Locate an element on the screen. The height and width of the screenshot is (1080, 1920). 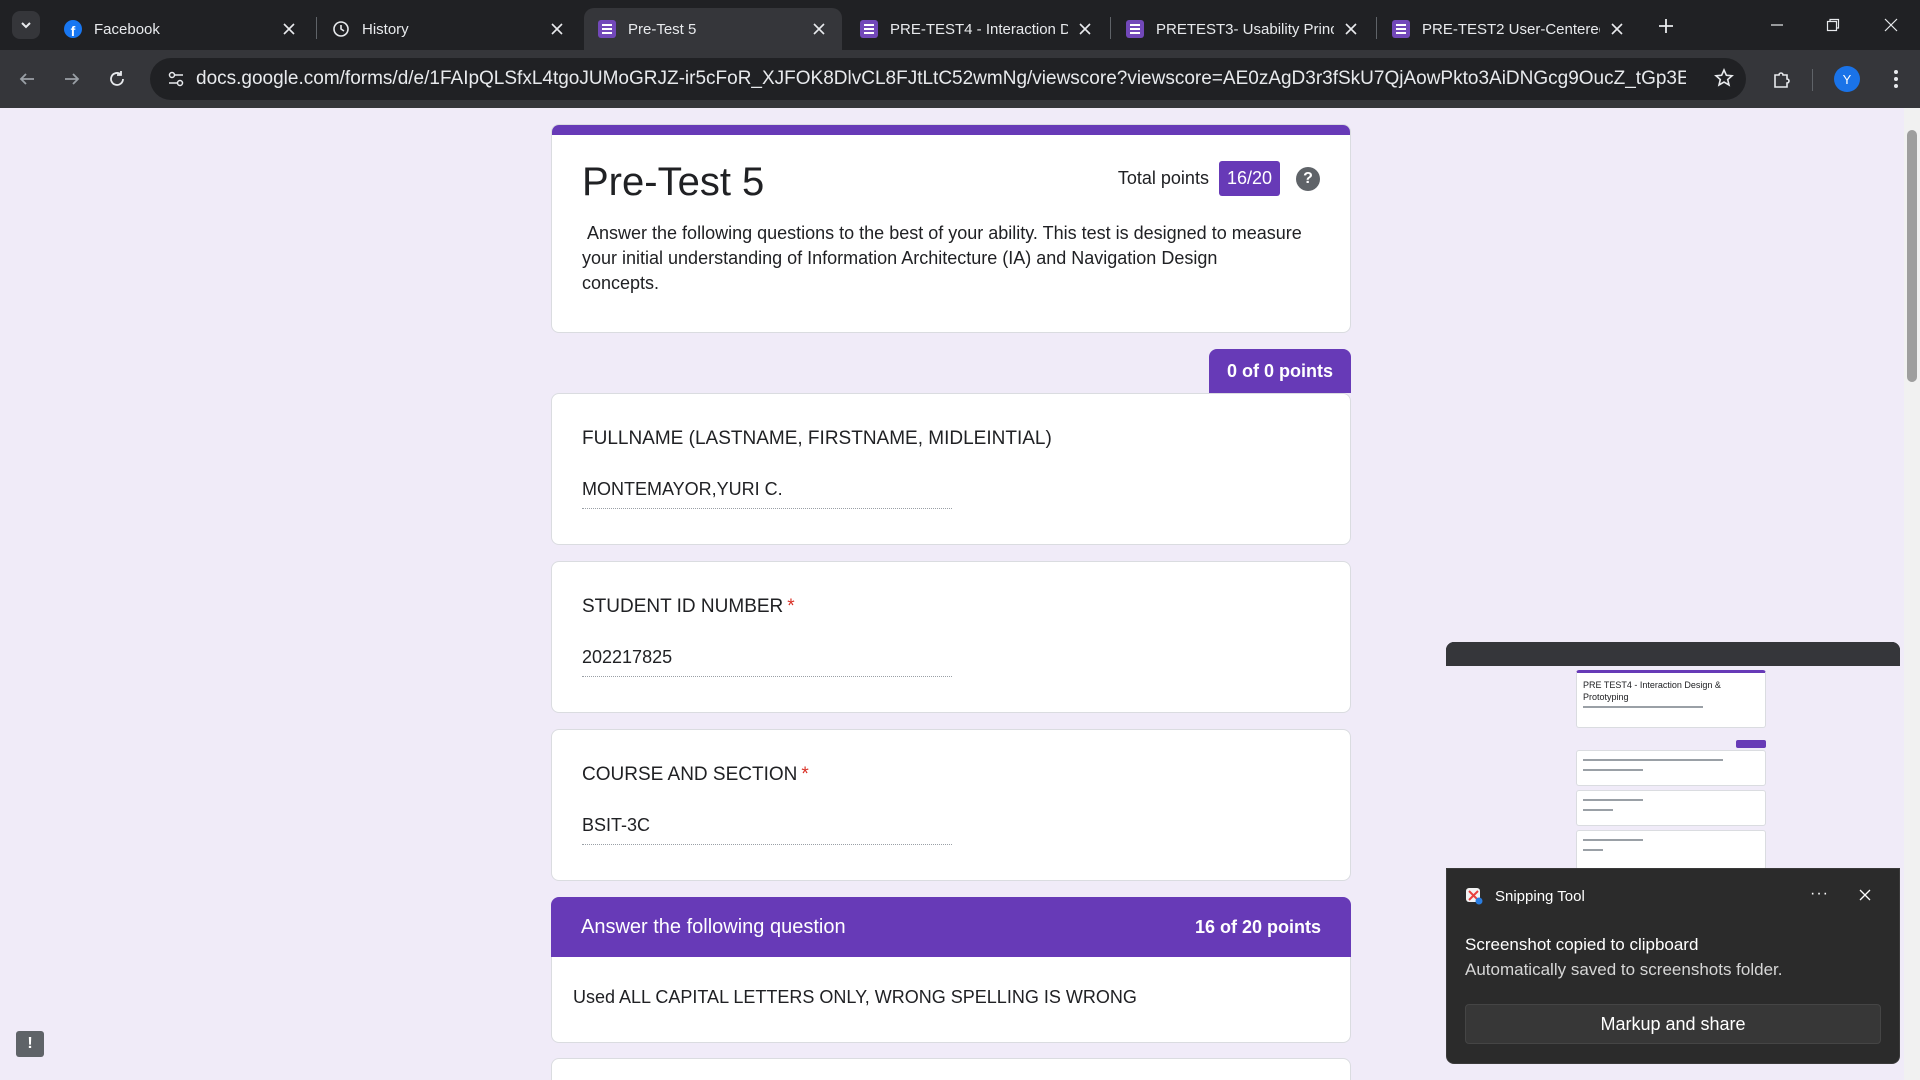
puzzle-icon is located at coordinates (1782, 80).